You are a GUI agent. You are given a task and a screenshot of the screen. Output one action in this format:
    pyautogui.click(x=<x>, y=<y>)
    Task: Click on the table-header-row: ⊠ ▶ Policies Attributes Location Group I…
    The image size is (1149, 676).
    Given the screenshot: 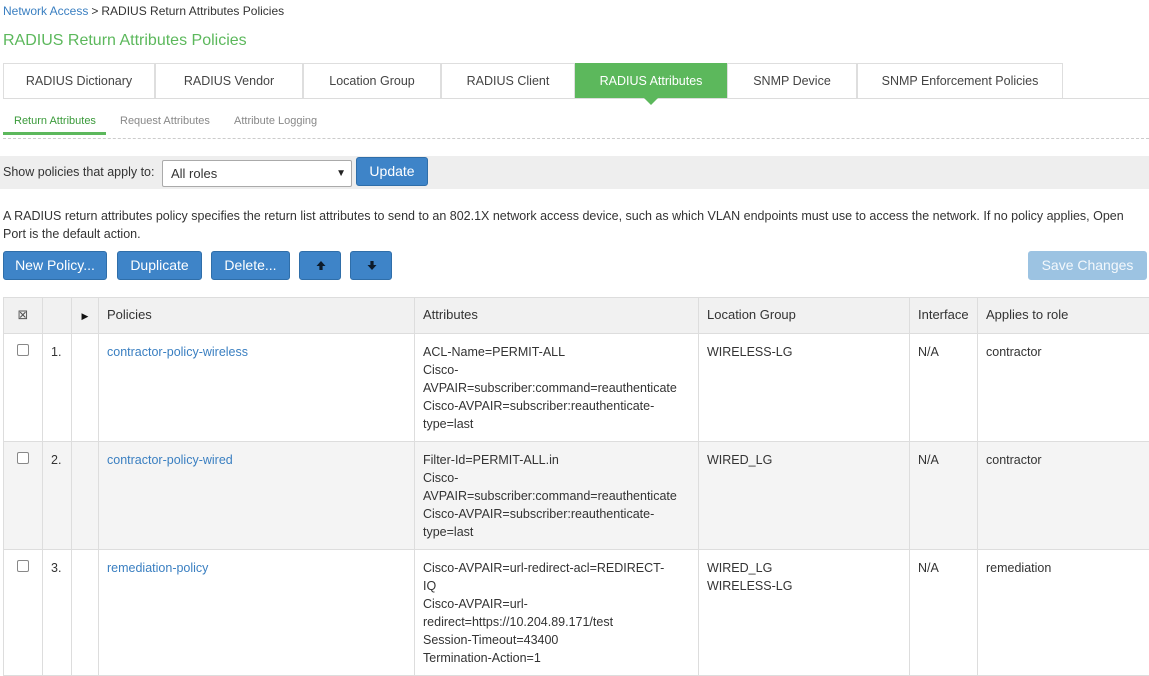 What is the action you would take?
    pyautogui.click(x=576, y=316)
    